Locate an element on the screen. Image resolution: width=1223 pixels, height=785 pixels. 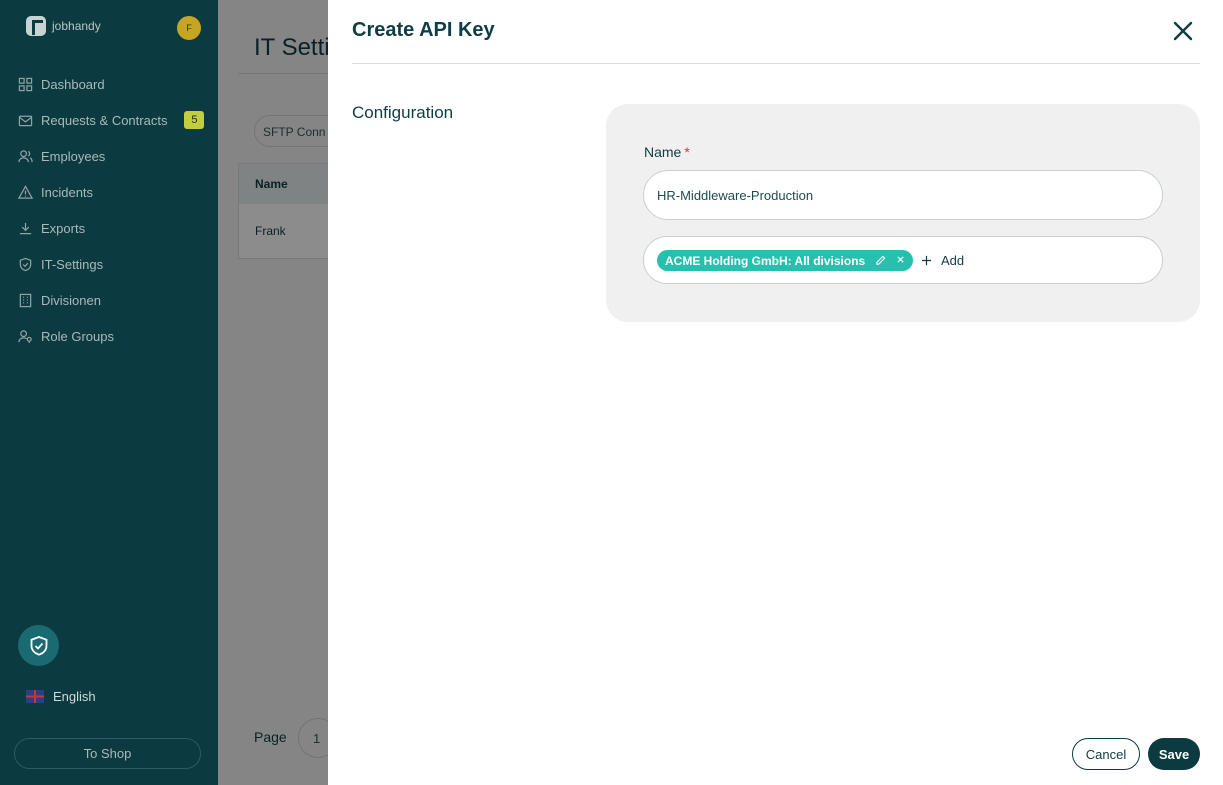
required-mark: * is located at coordinates (687, 152).